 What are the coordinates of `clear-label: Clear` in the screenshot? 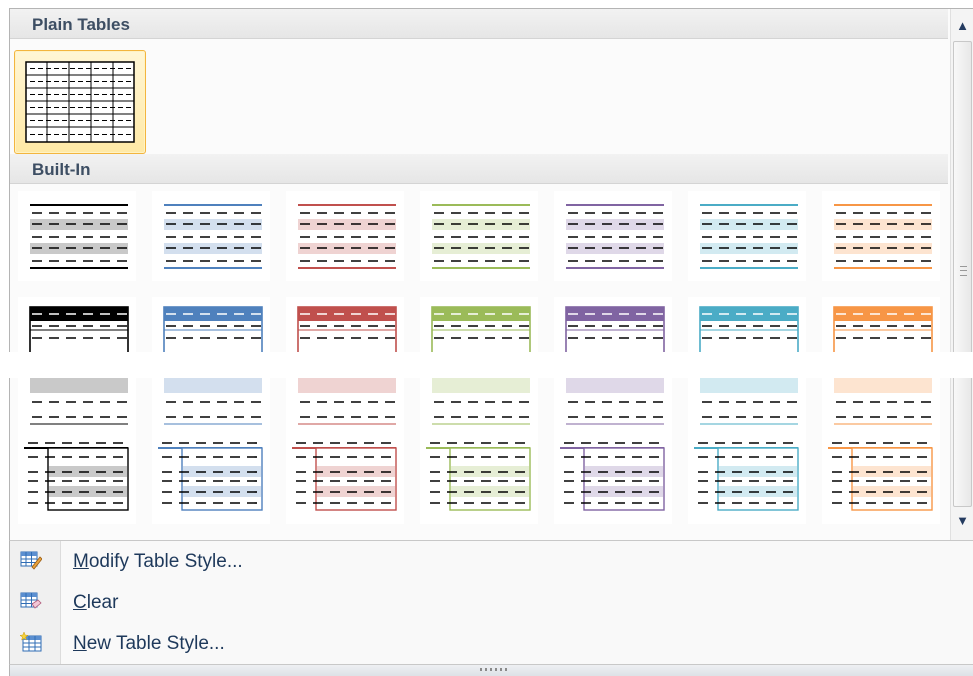 It's located at (96, 602).